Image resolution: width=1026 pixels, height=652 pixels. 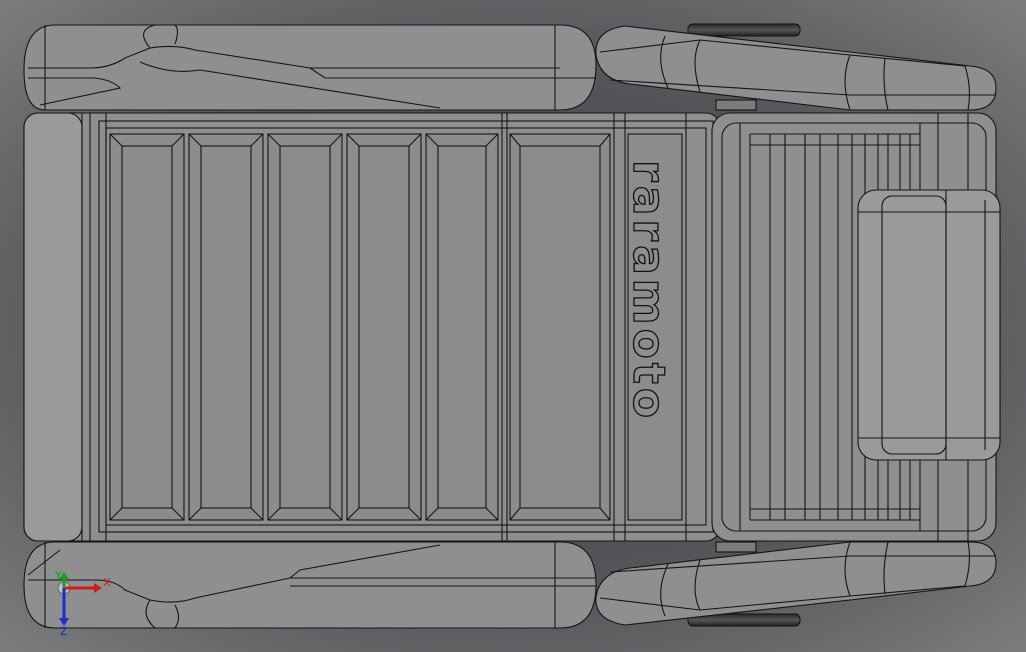 I want to click on wheel-top, so click(x=744, y=30).